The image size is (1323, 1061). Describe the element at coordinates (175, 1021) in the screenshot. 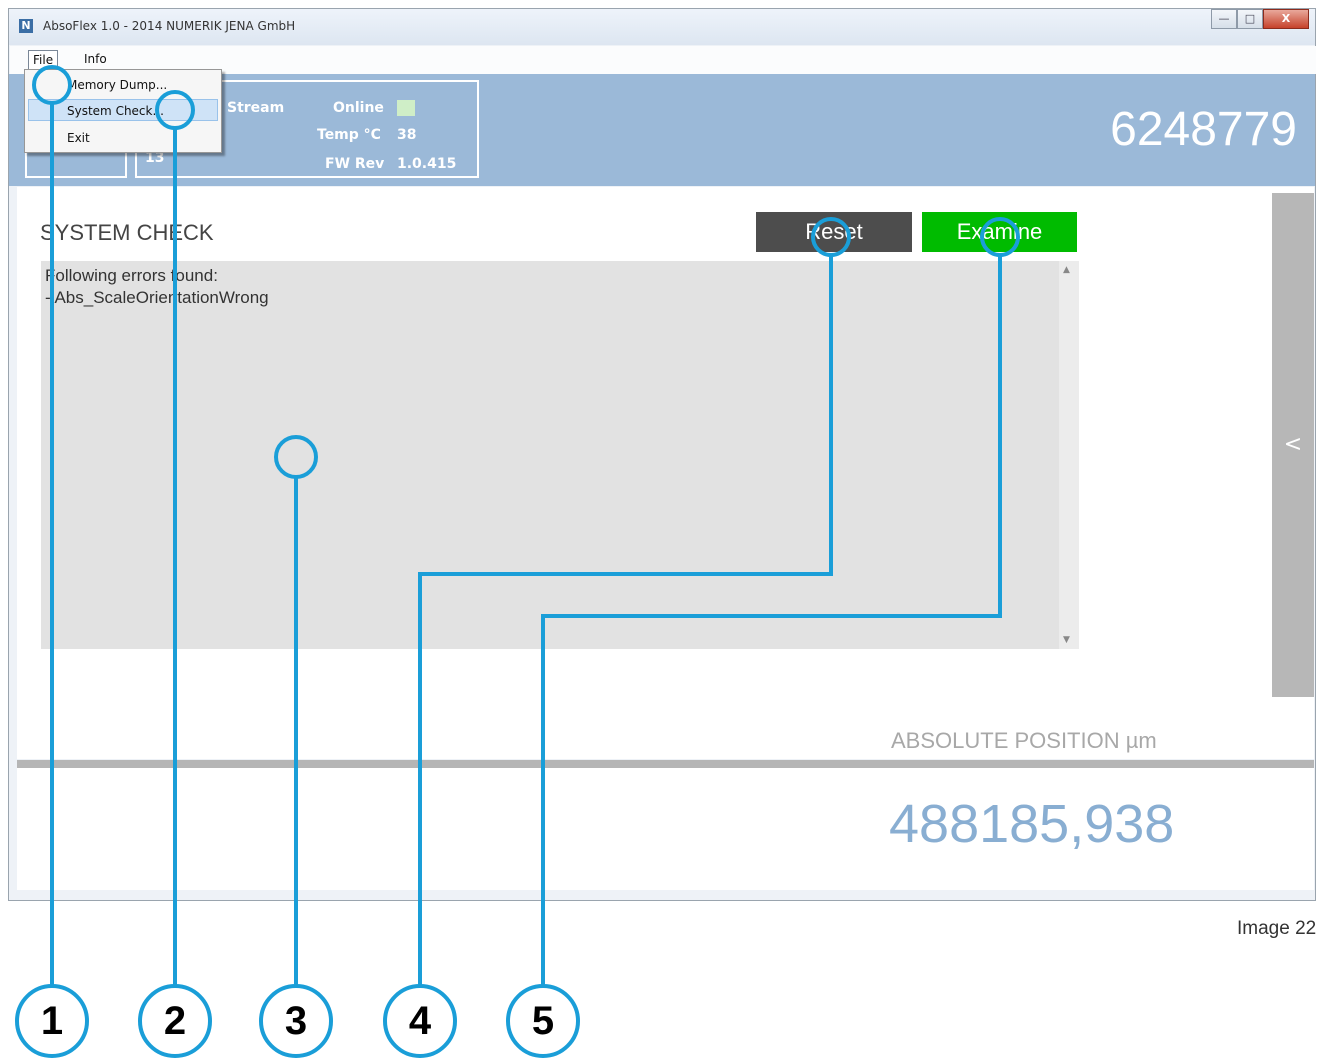

I see `callout-2: 2` at that location.